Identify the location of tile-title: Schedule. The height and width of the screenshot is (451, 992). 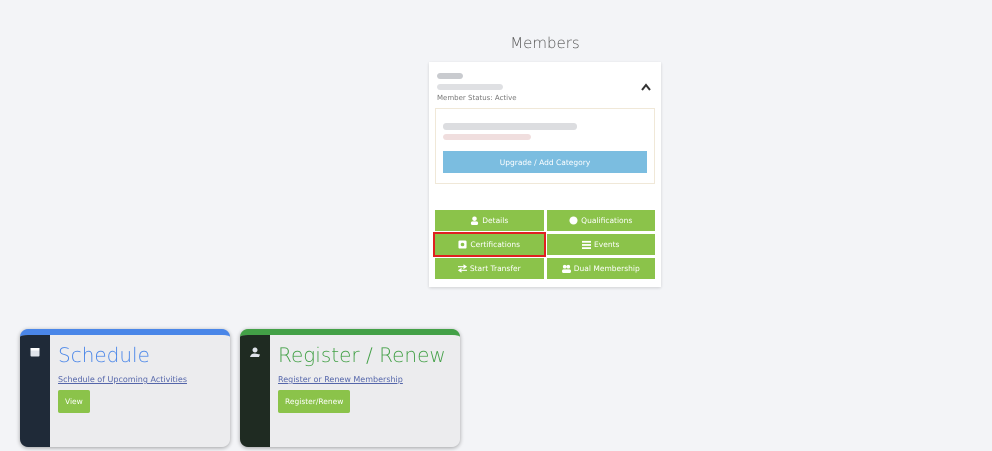
(104, 355).